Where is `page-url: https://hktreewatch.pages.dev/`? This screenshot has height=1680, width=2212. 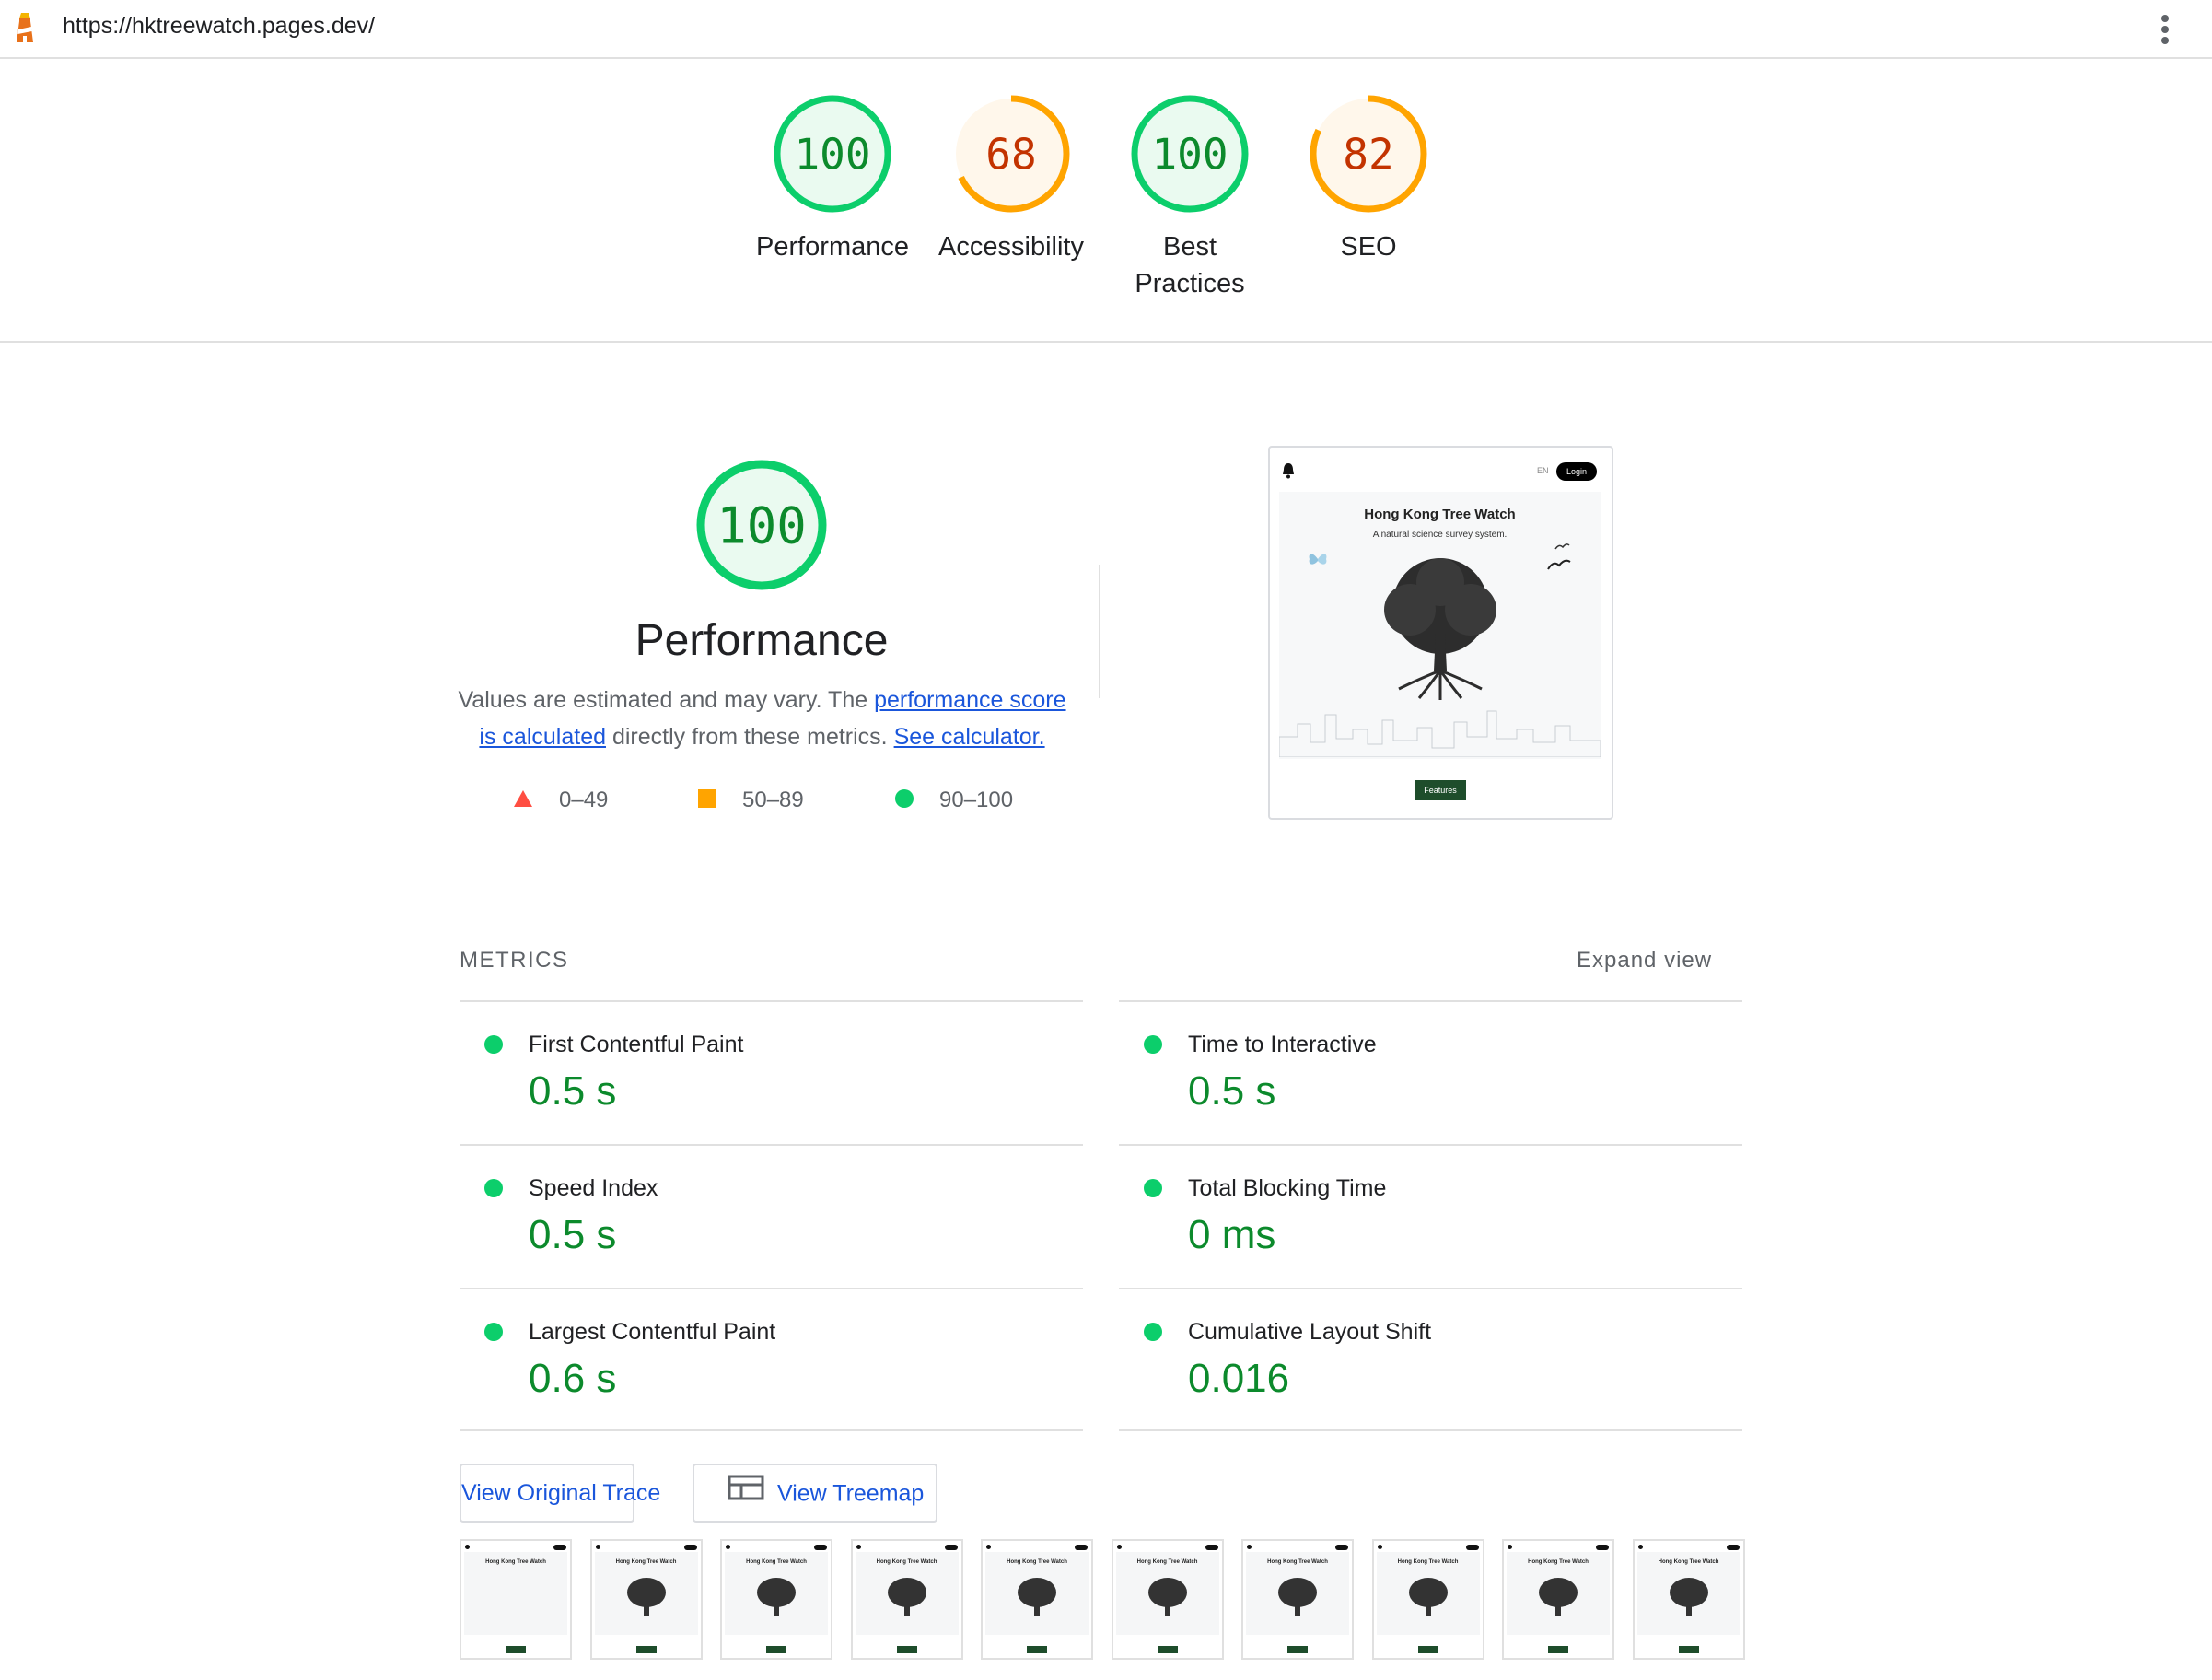 page-url: https://hktreewatch.pages.dev/ is located at coordinates (220, 26).